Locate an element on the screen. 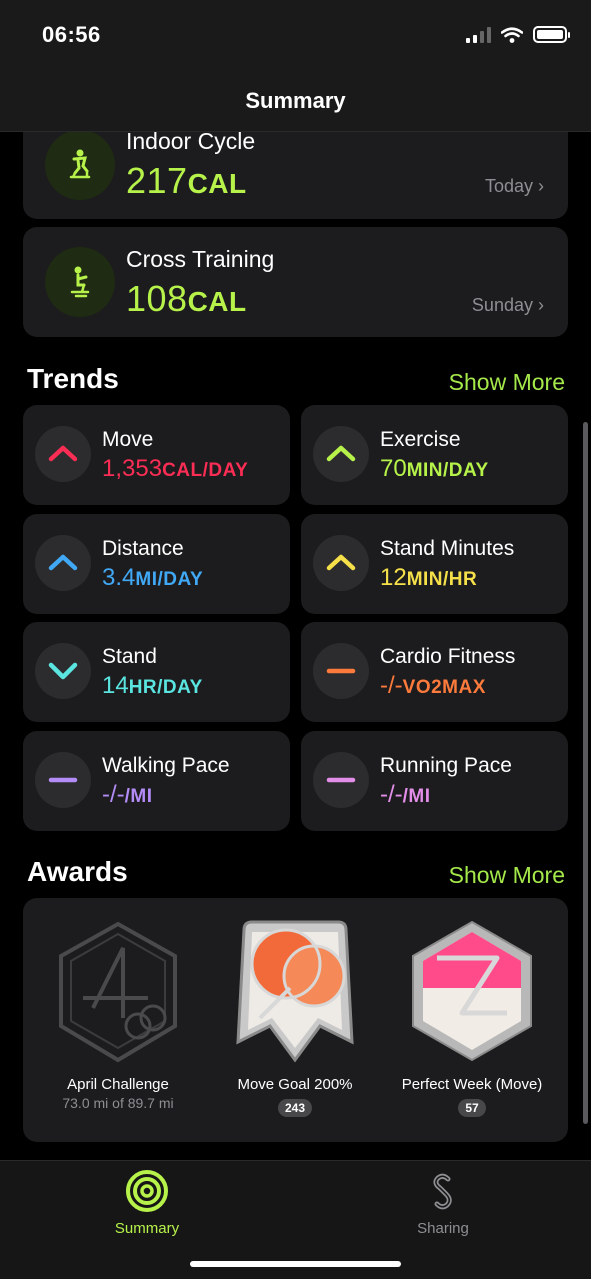 This screenshot has height=1279, width=591. tab-sharing: Sharing is located at coordinates (443, 1203).